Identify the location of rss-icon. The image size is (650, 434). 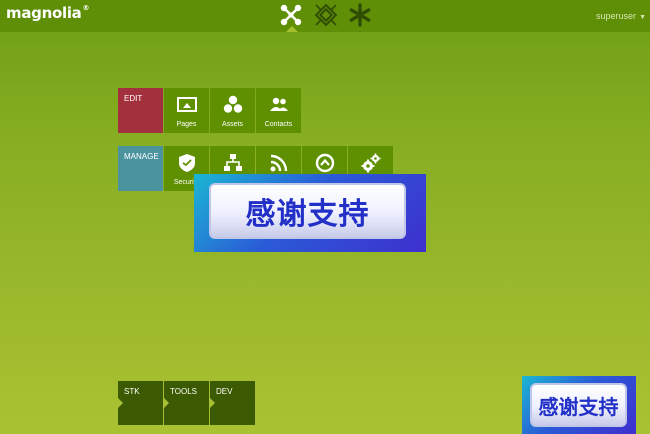
(278, 163).